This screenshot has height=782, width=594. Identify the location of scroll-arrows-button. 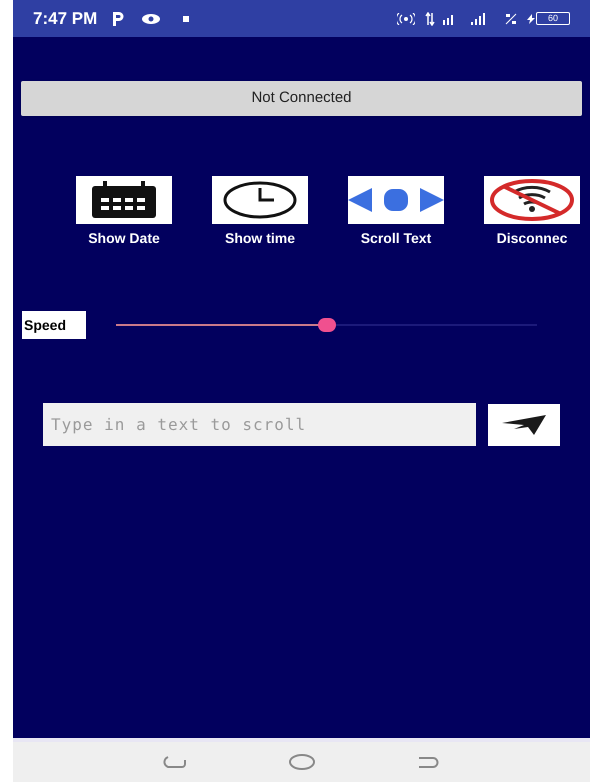
(396, 200).